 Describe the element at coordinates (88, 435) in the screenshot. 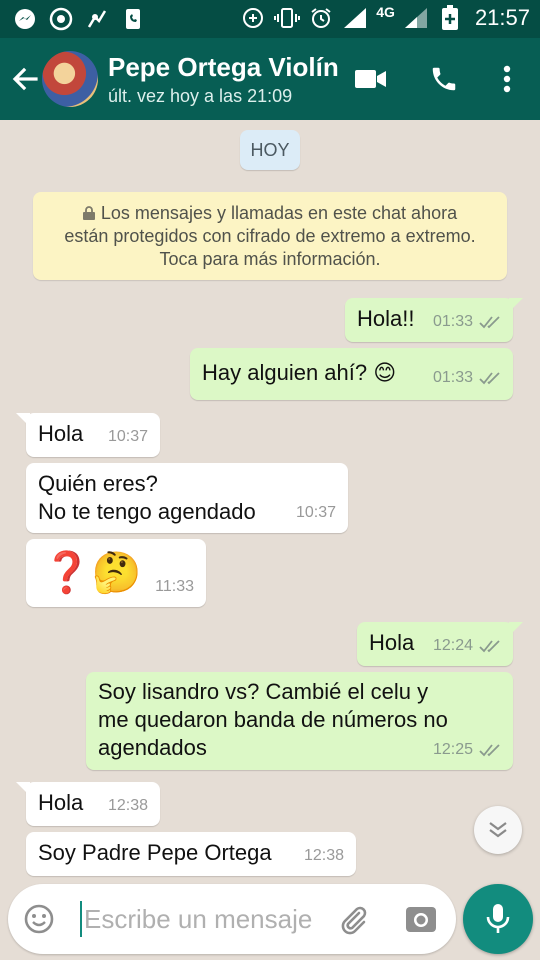

I see `message-incoming: Hola 10:37` at that location.